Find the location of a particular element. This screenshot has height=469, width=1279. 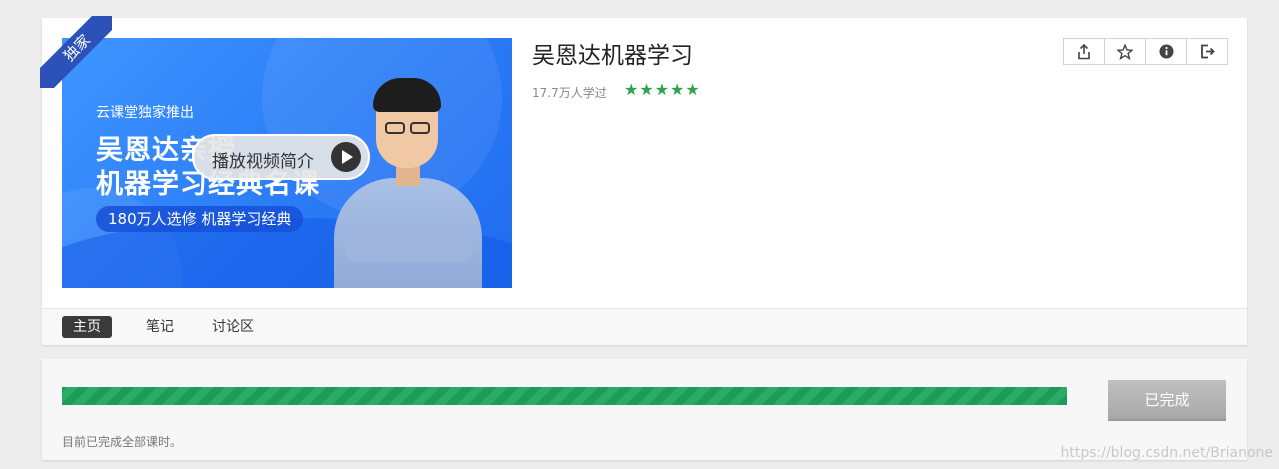

cover-badge: 180万人选修 机器学习经典 is located at coordinates (200, 219).